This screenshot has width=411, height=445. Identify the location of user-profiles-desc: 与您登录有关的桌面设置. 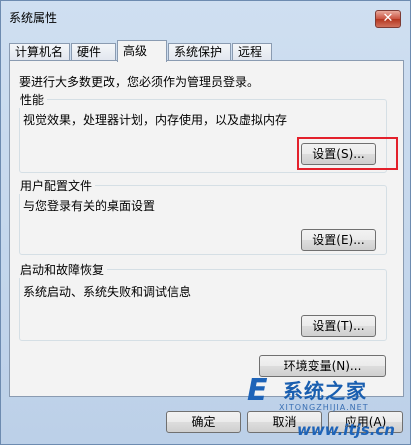
(89, 206).